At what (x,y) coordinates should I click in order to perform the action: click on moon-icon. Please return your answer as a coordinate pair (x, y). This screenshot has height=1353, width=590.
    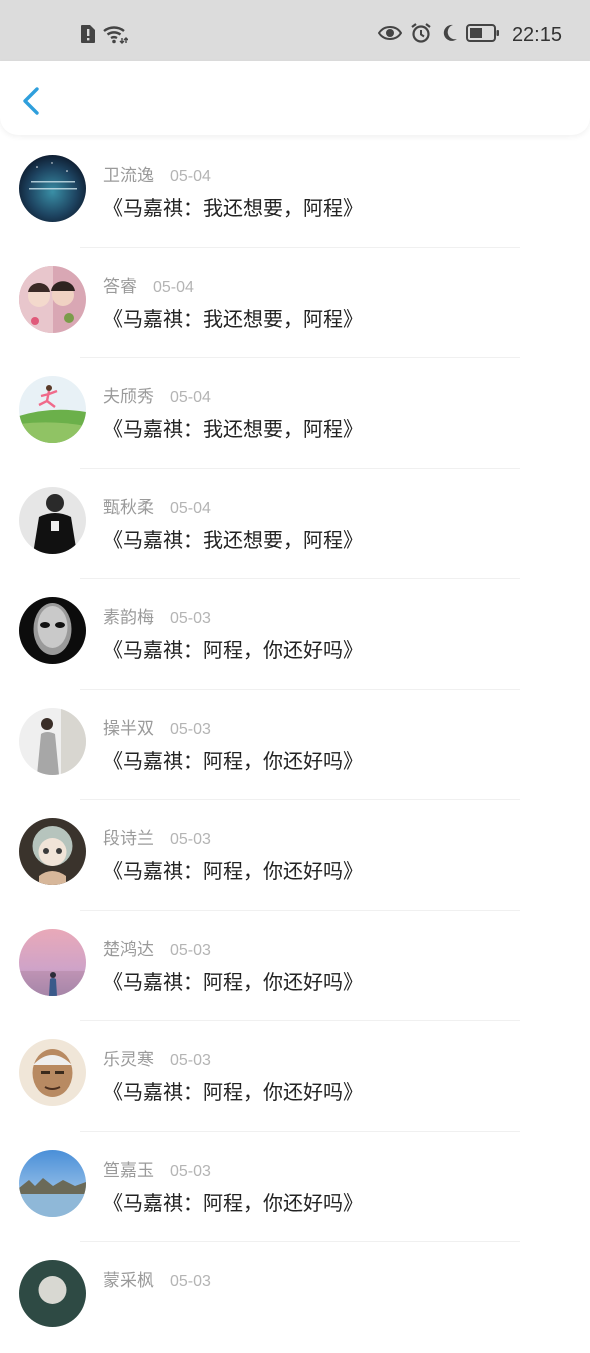
    Looking at the image, I should click on (449, 35).